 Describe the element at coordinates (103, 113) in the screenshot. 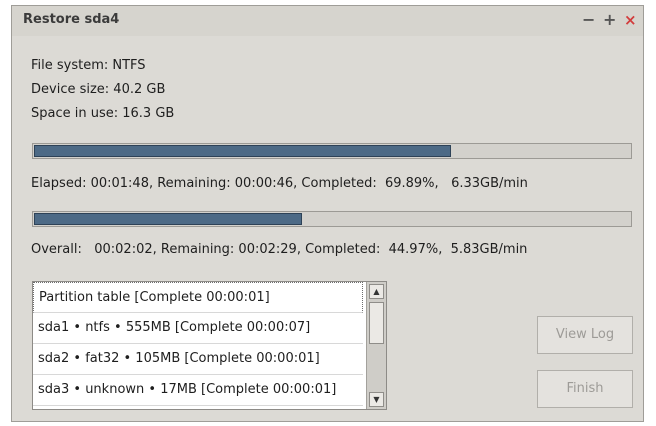

I see `space-in-use-label: Space in use: 16.3 GB` at that location.